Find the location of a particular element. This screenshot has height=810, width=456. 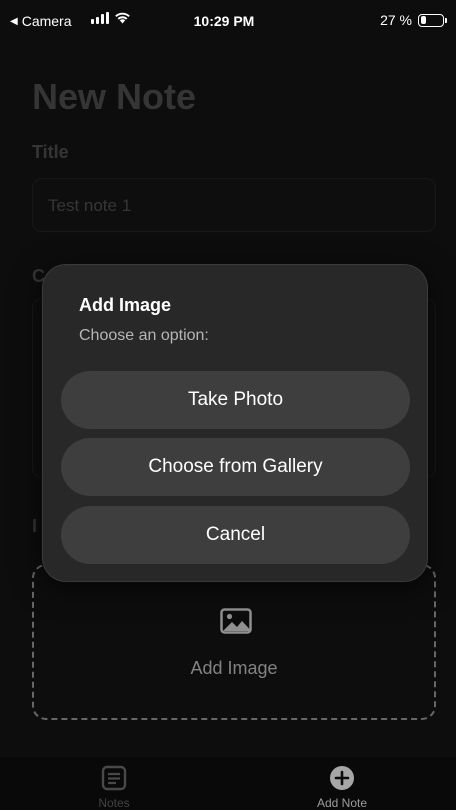

cancel-button: Cancel is located at coordinates (235, 535).